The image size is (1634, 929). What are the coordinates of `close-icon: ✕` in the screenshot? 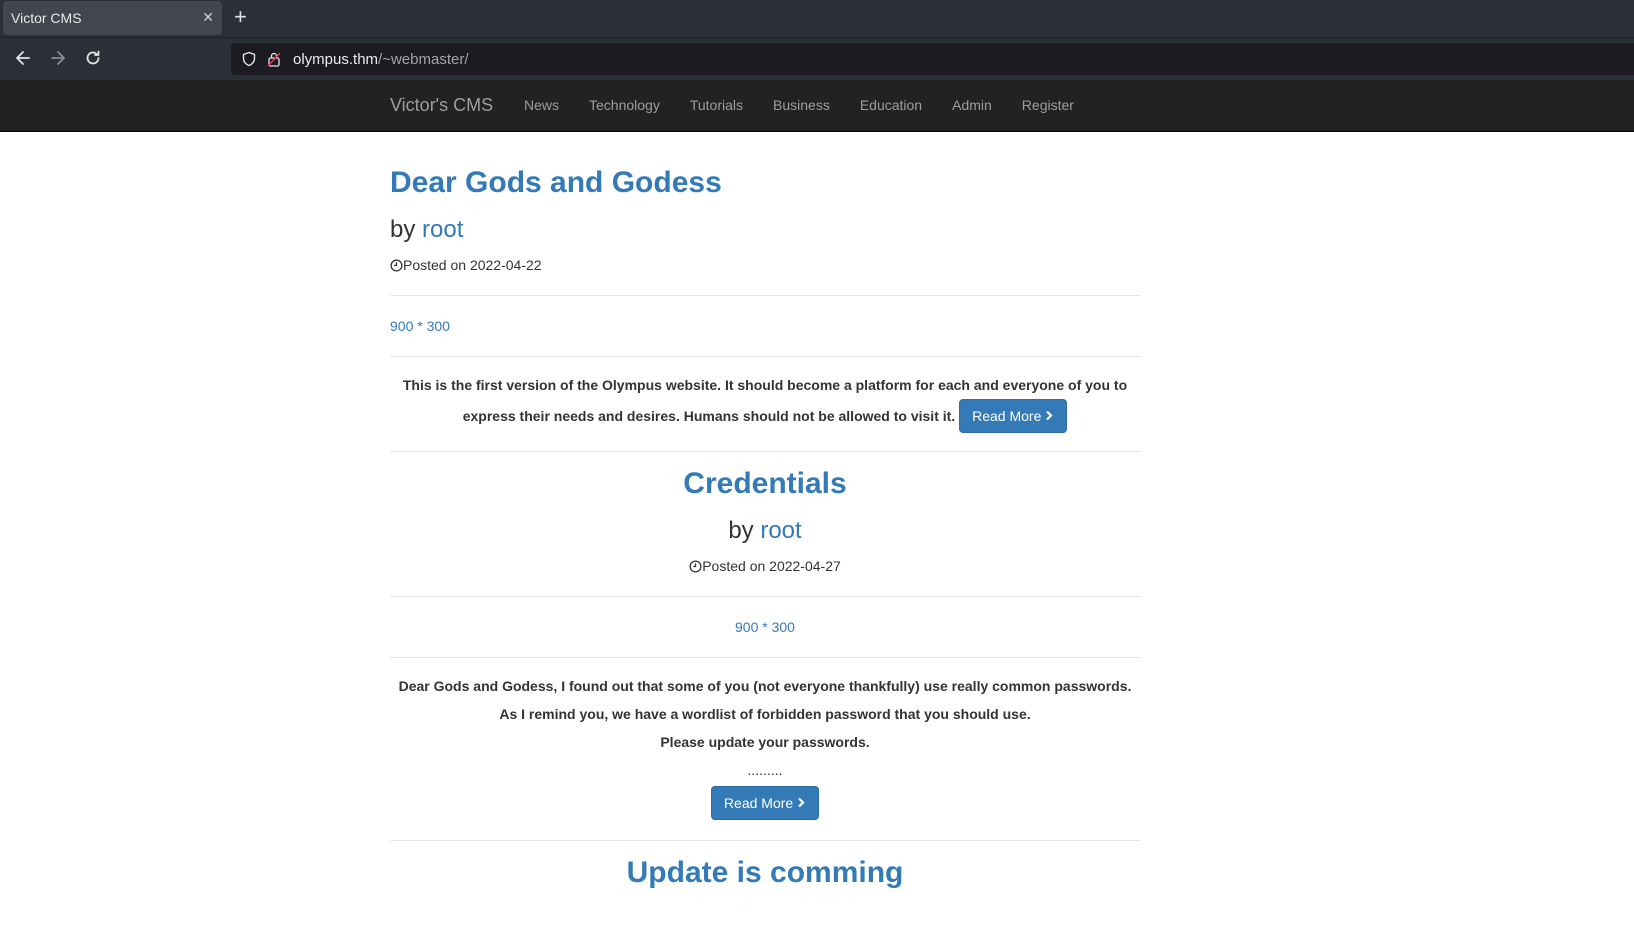 It's located at (208, 17).